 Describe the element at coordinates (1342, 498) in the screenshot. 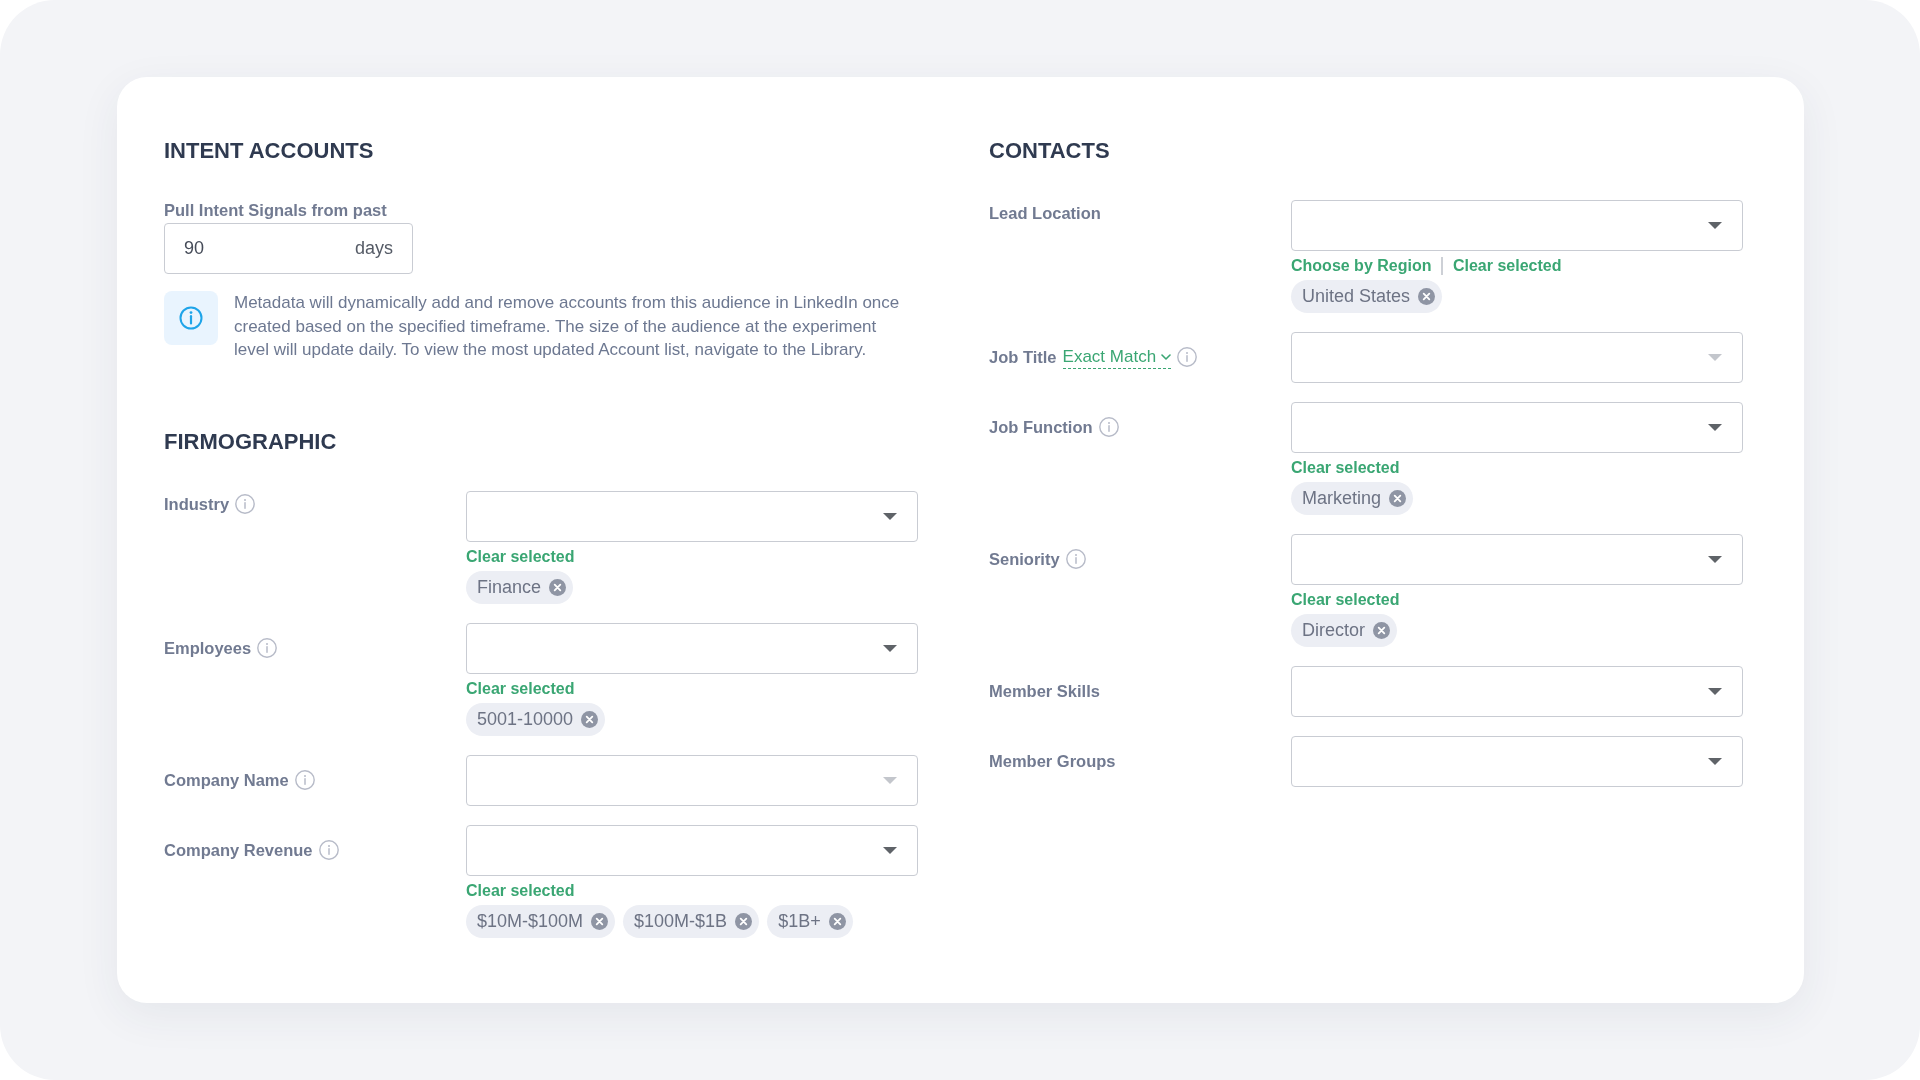

I see `tag-label: Marketing` at that location.